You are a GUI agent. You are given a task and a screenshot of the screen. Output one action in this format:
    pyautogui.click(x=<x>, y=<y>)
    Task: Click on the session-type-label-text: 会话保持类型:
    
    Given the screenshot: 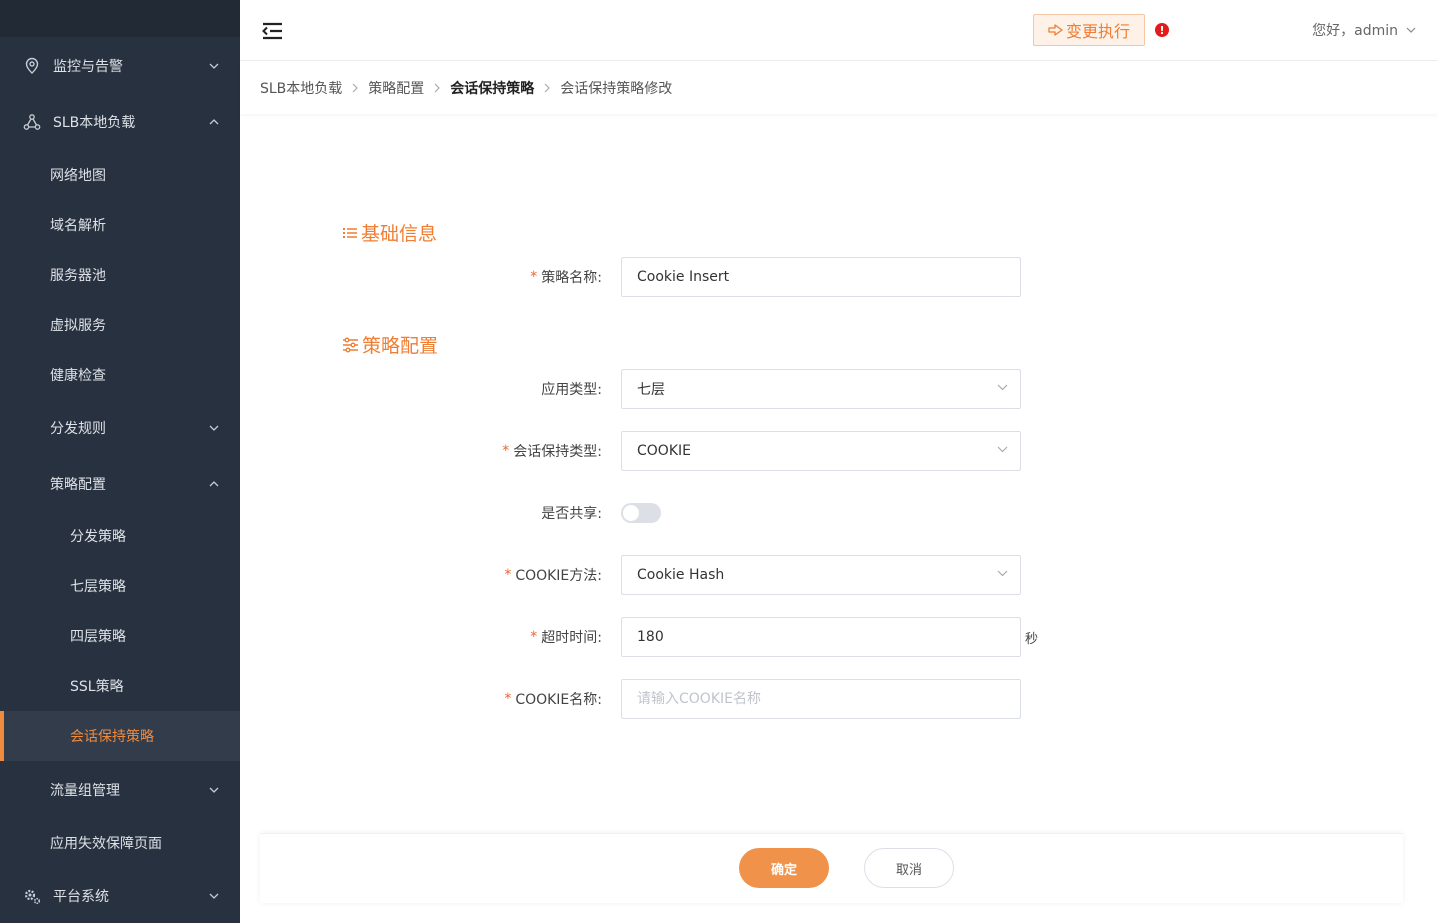 What is the action you would take?
    pyautogui.click(x=557, y=452)
    